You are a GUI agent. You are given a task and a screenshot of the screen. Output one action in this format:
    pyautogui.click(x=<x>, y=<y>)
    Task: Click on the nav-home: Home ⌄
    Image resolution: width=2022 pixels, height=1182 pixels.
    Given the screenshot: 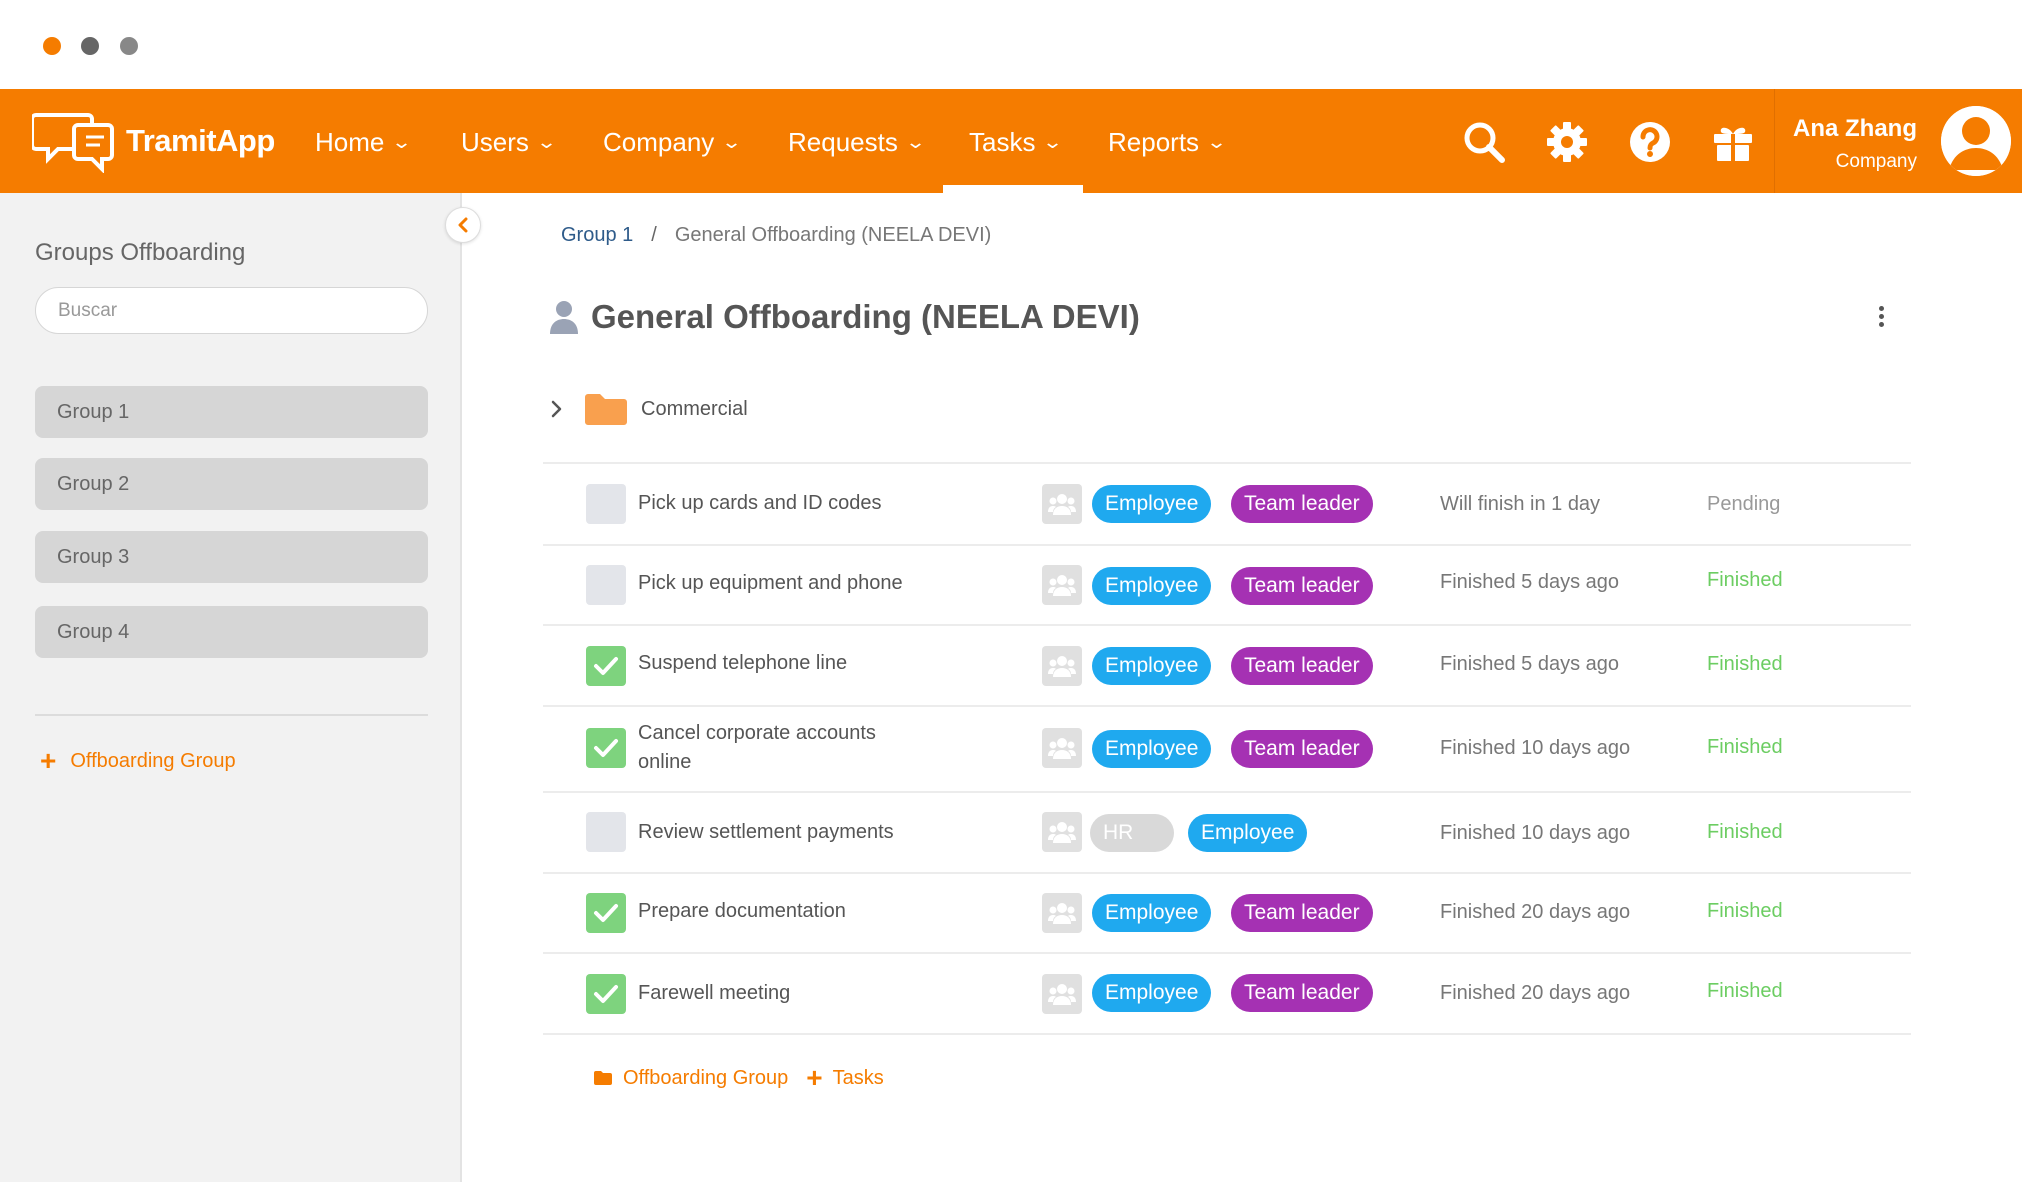 What is the action you would take?
    pyautogui.click(x=364, y=142)
    